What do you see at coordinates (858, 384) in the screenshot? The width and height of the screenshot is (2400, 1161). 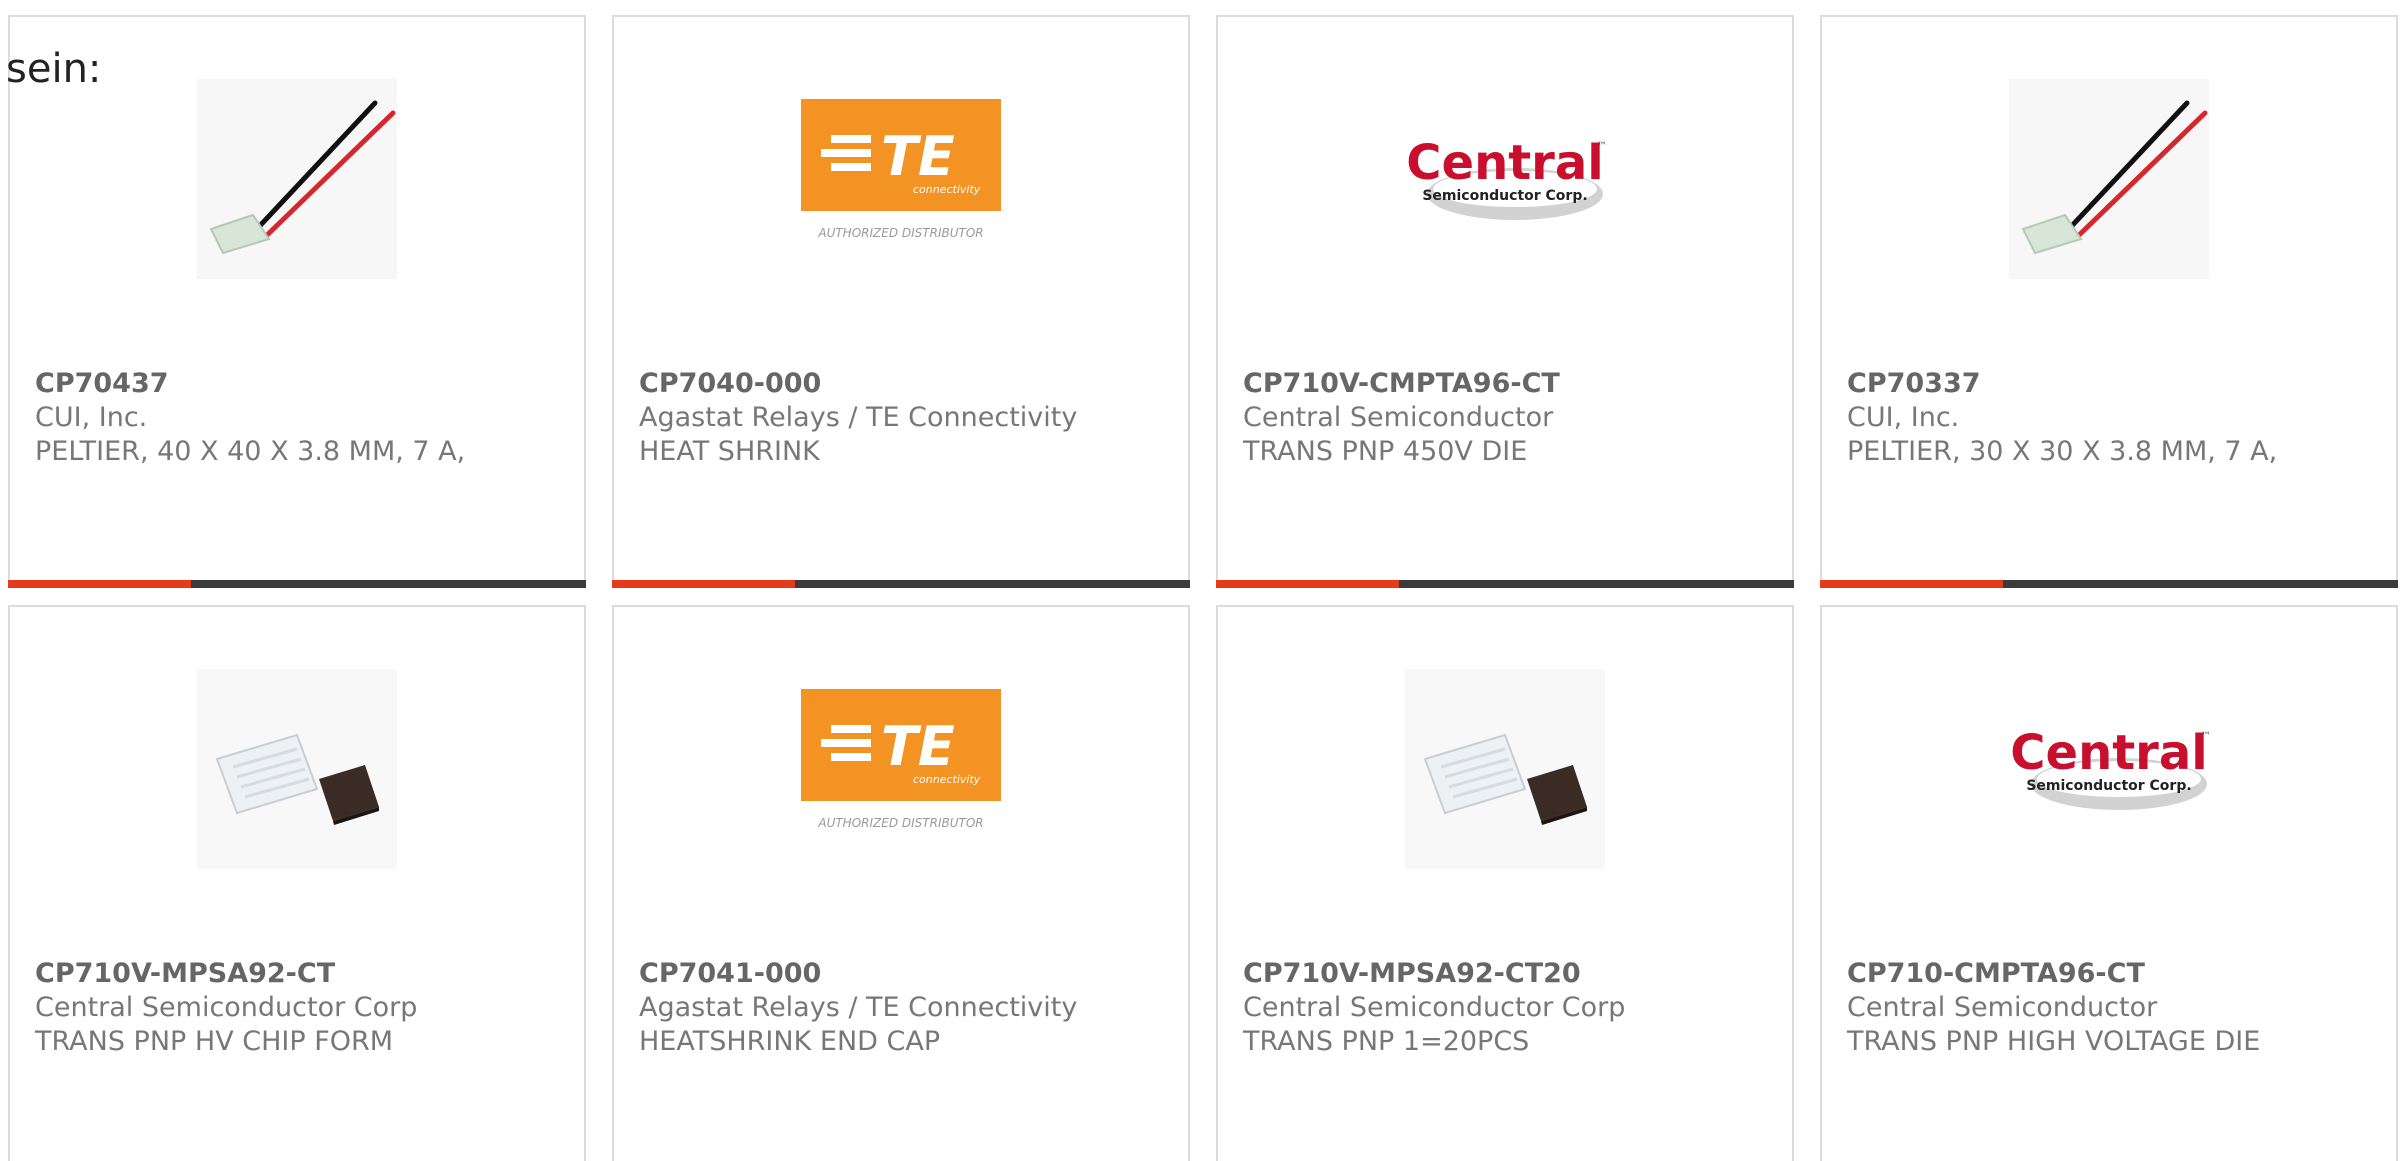 I see `part-number: CP7040-000` at bounding box center [858, 384].